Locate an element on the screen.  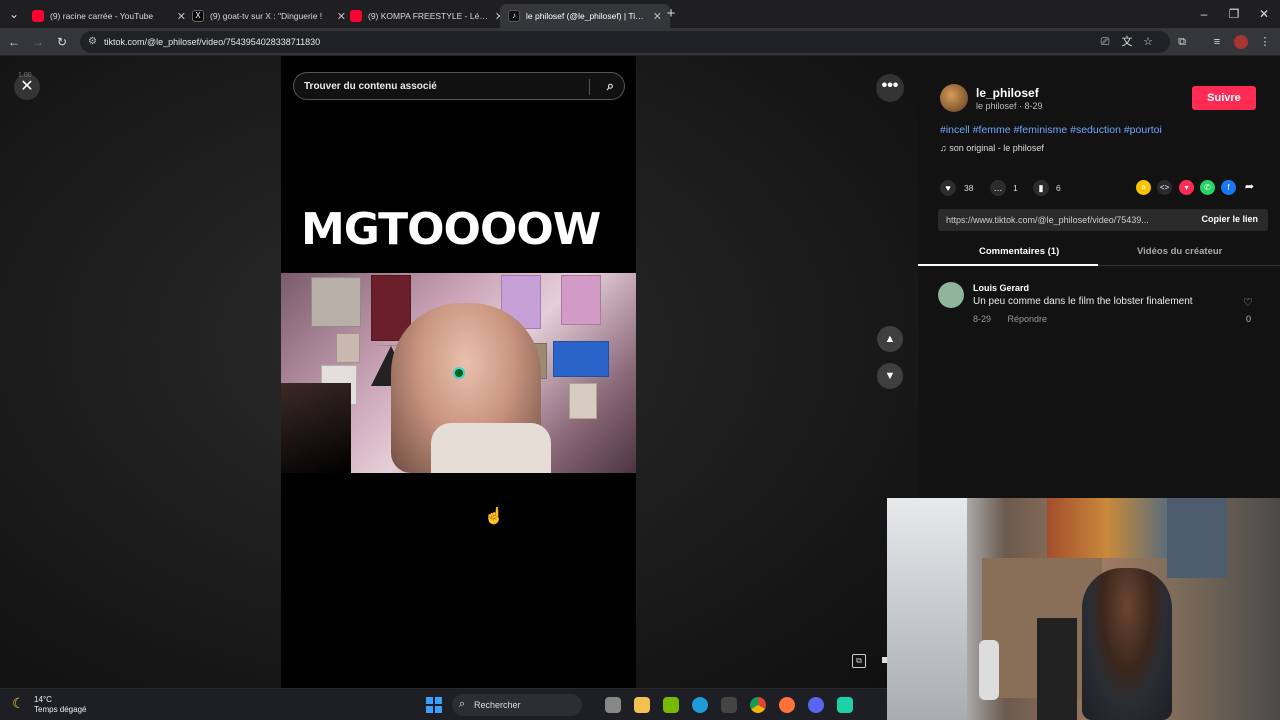
browser-tab-tiktok: ♪ le philosef (@le_philosef) | TikTok ✕ is located at coordinates (585, 16).